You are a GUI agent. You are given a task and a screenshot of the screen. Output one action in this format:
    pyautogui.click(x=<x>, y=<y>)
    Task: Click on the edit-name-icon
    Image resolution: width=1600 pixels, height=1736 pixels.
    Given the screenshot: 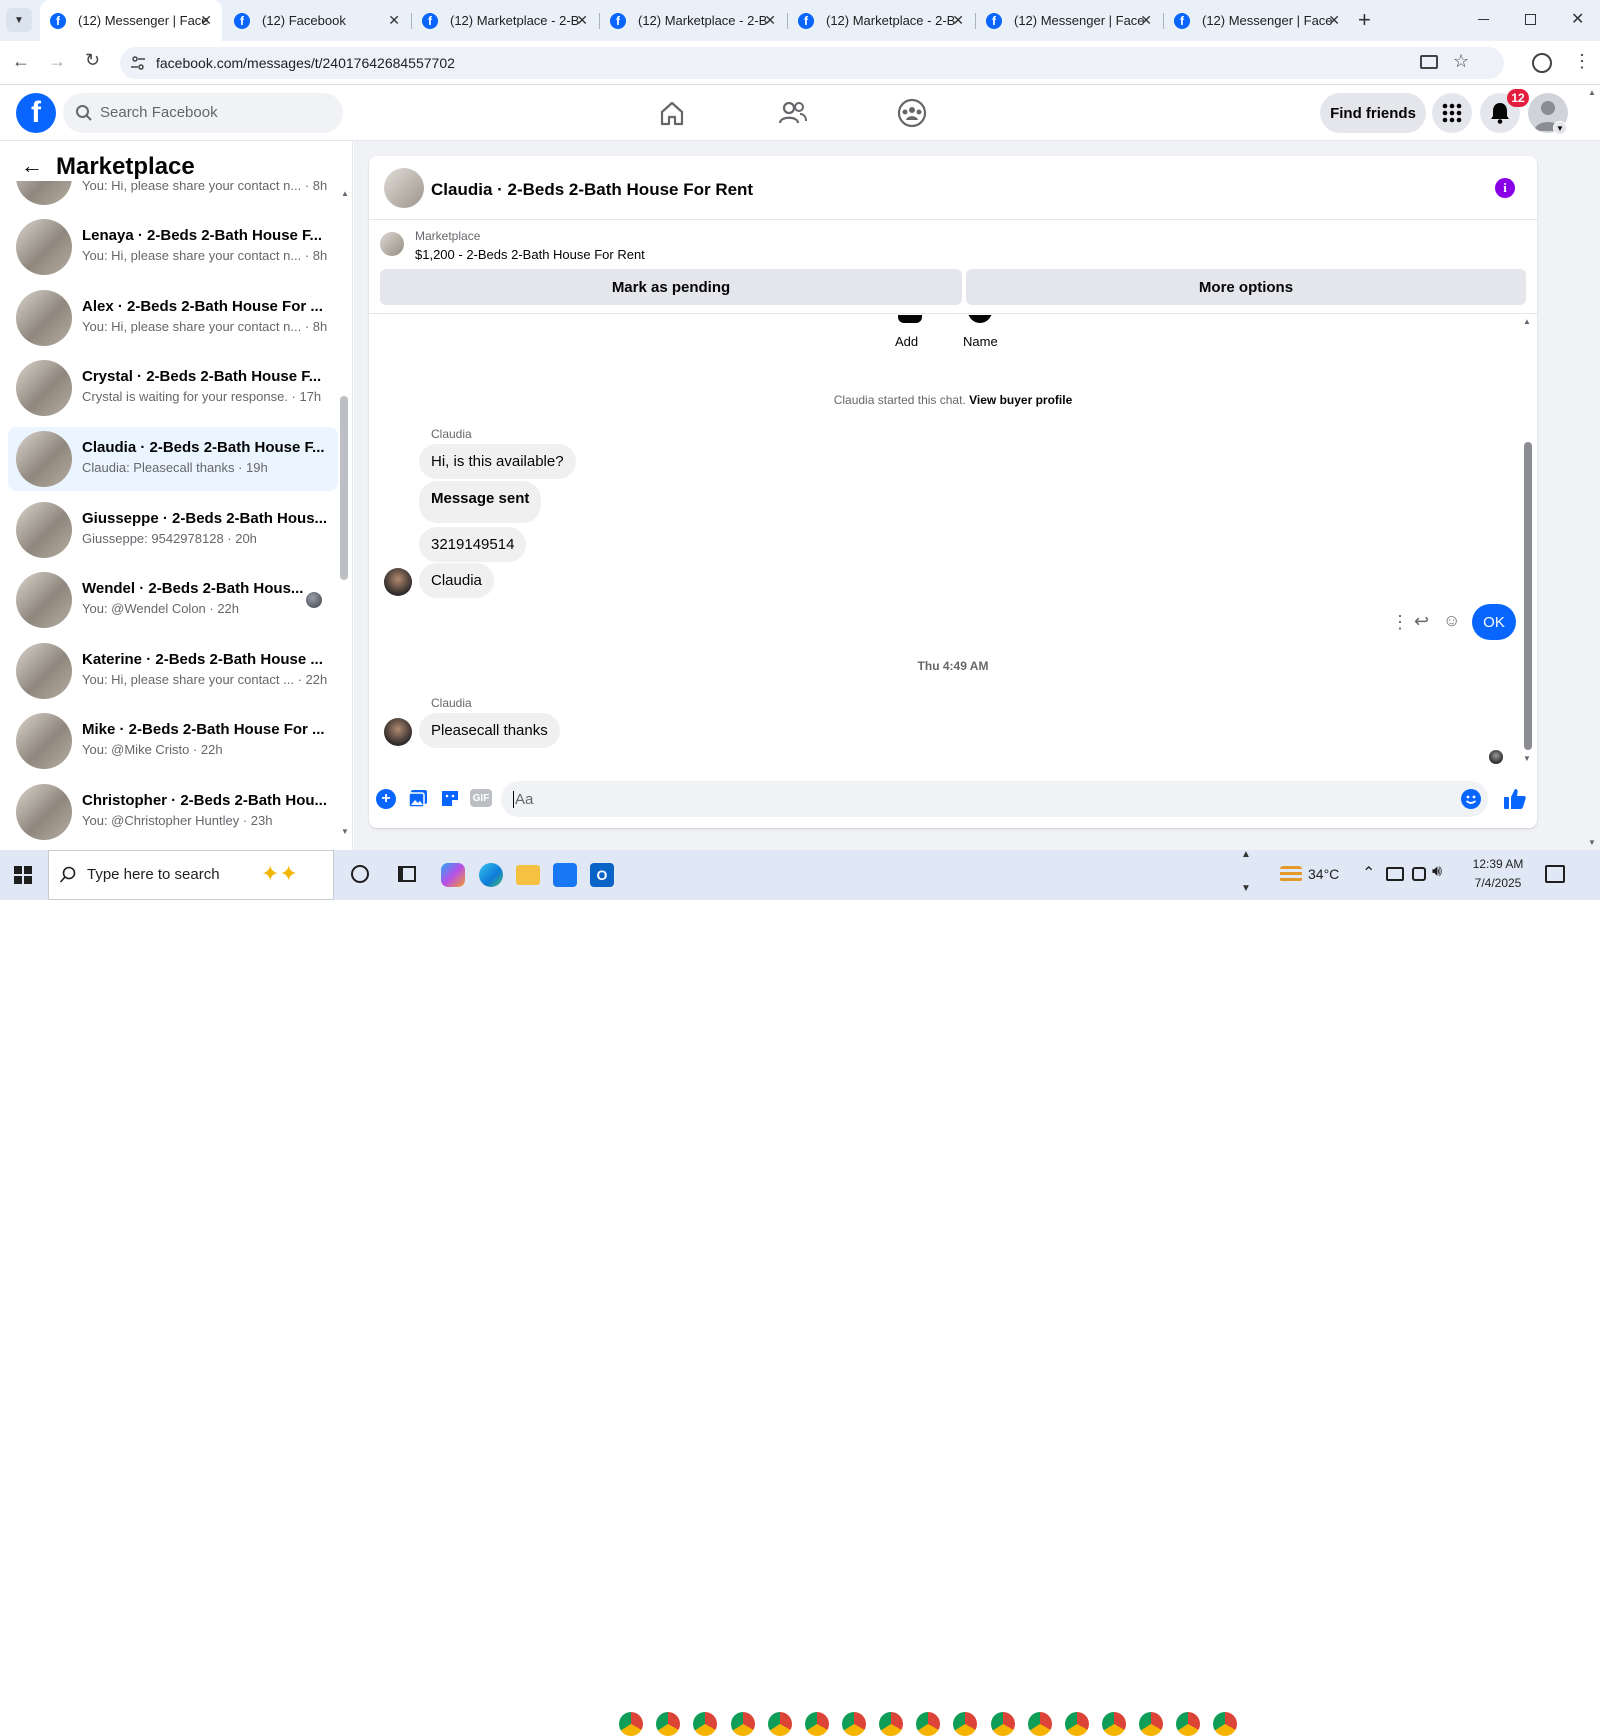 What is the action you would take?
    pyautogui.click(x=980, y=319)
    